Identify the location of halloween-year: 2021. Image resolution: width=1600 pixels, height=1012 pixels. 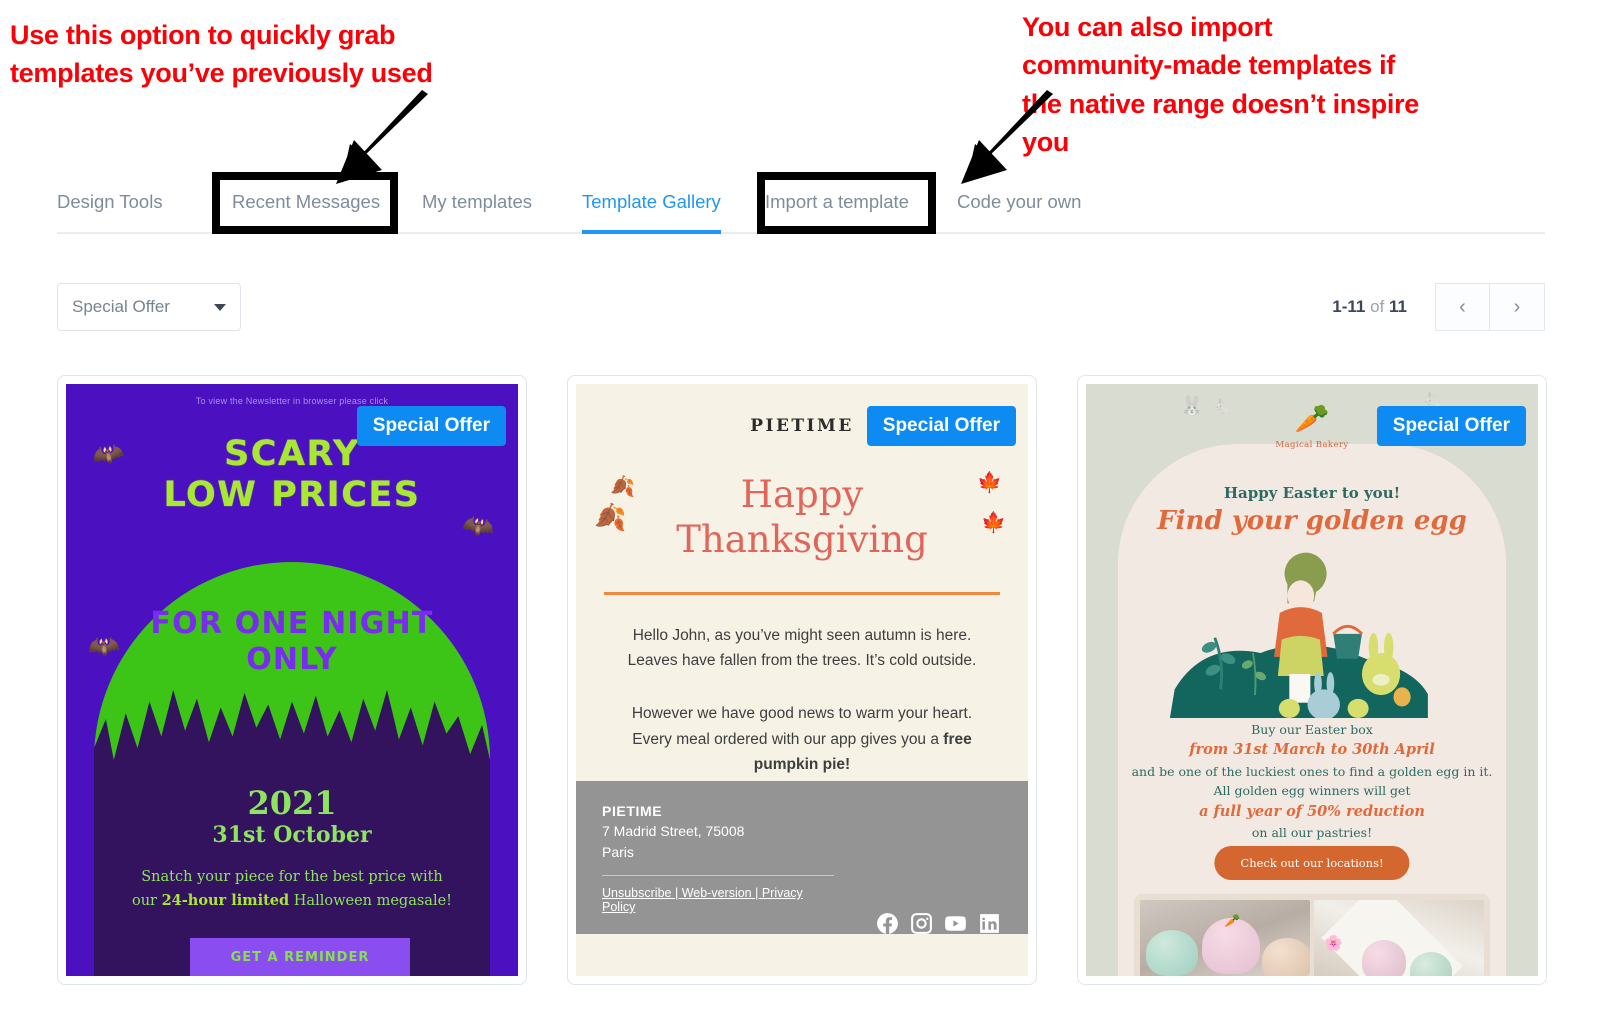
(292, 803).